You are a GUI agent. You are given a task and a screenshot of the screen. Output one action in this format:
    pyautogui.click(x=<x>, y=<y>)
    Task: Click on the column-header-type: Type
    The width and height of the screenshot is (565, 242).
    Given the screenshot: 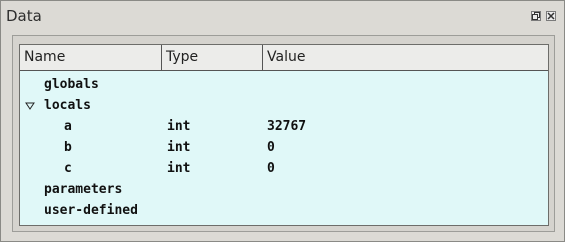 What is the action you would take?
    pyautogui.click(x=212, y=57)
    